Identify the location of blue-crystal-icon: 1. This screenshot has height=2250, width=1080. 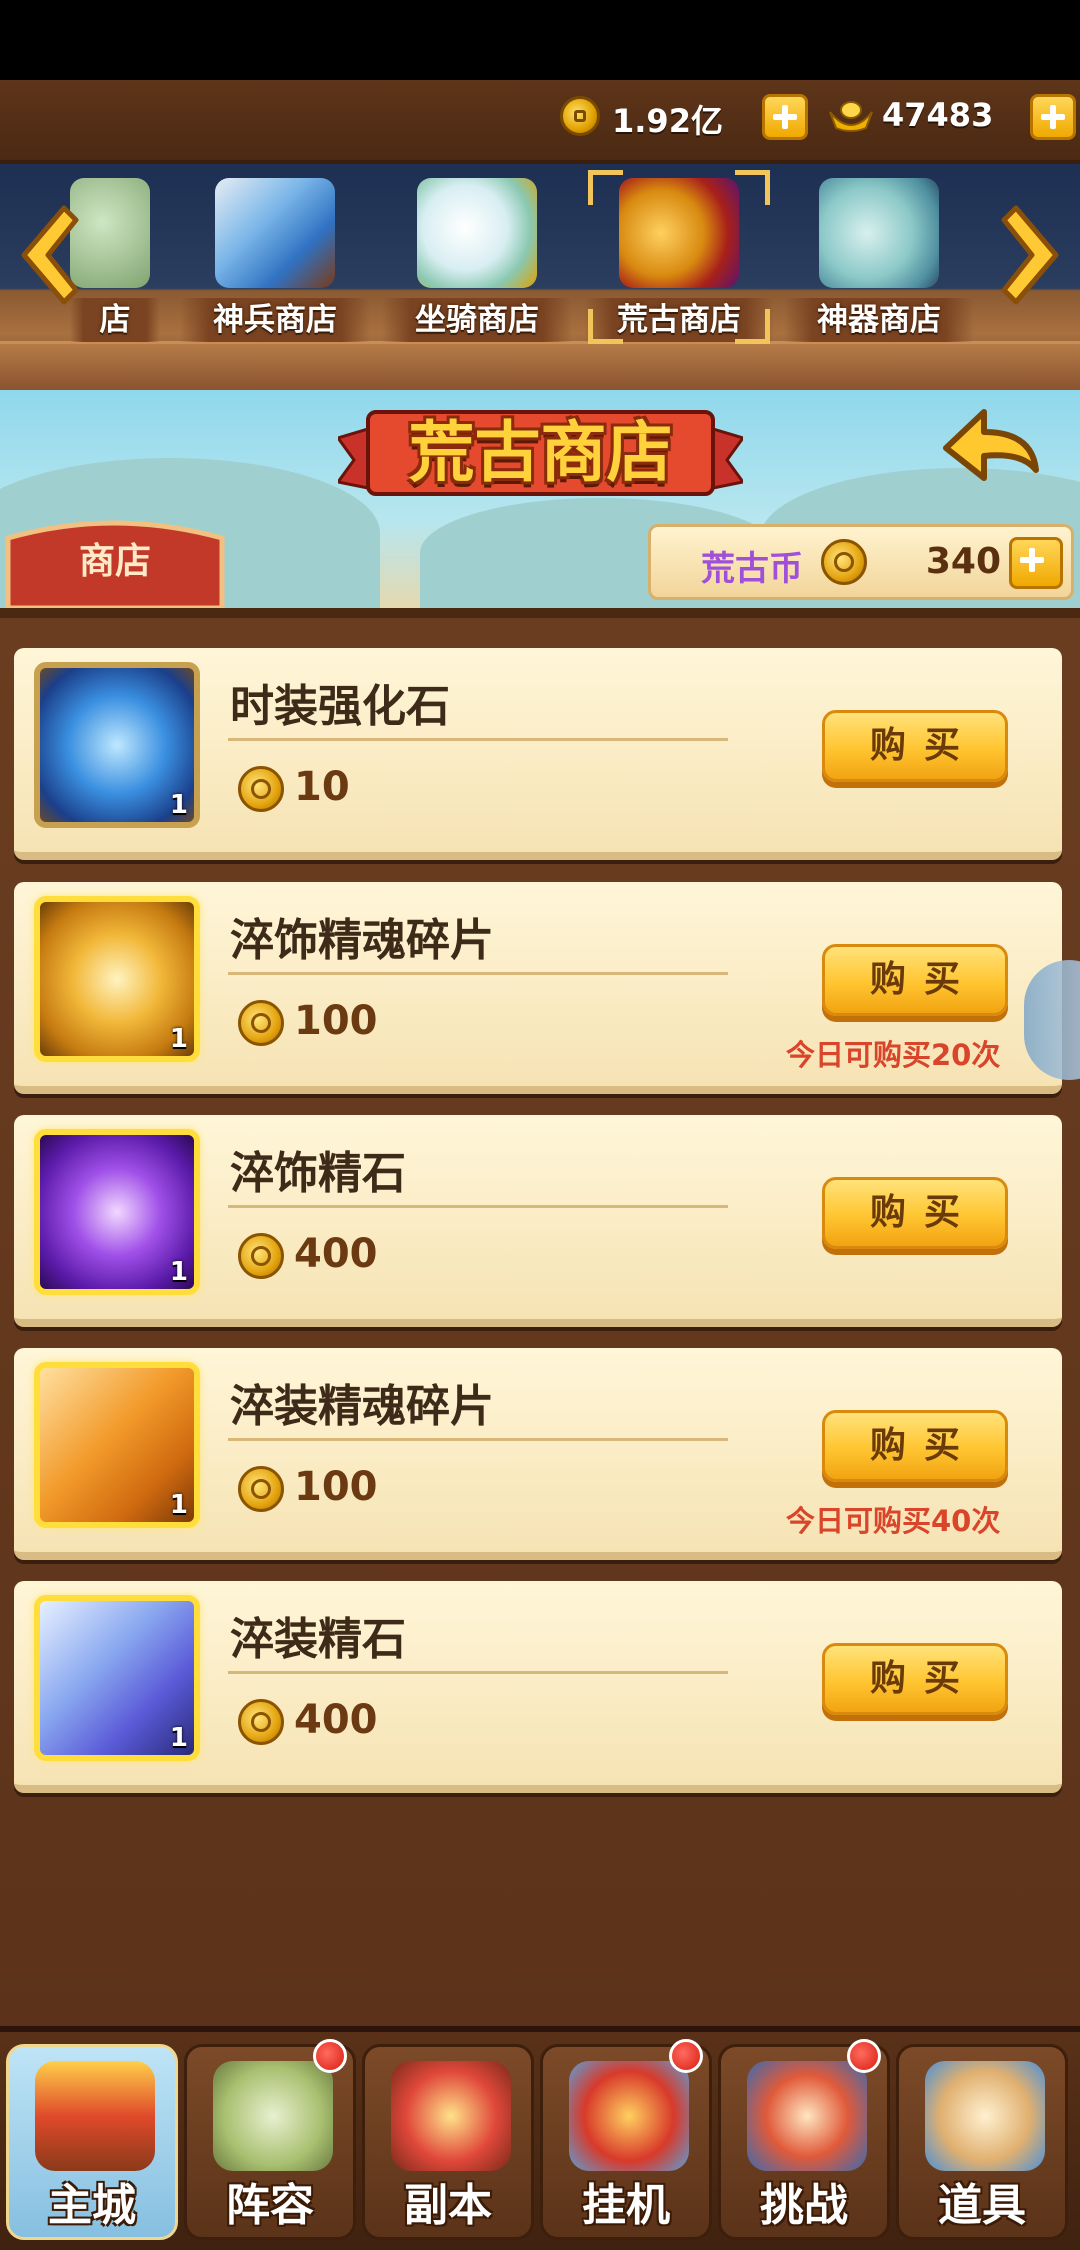
(117, 745).